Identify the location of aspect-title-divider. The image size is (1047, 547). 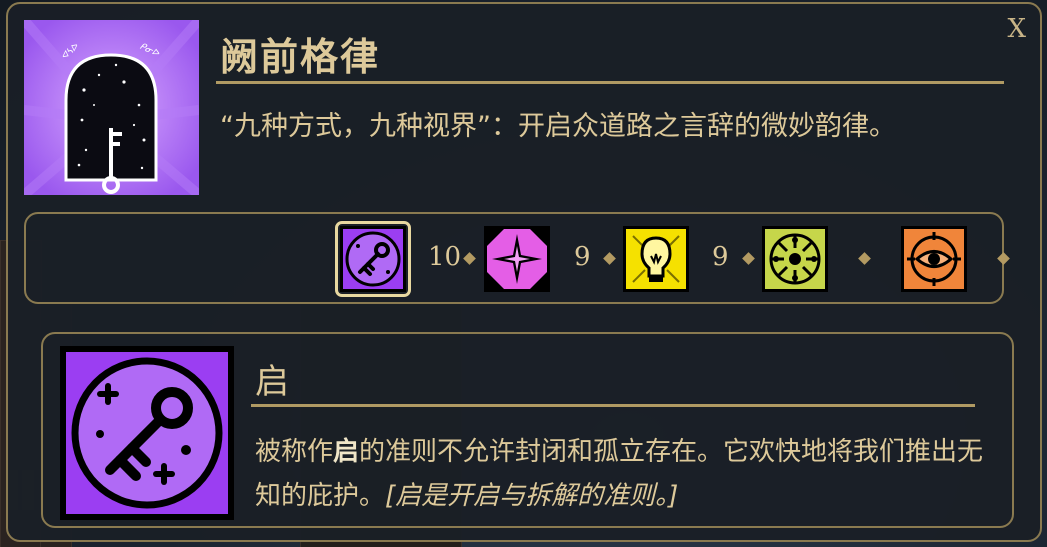
(613, 405).